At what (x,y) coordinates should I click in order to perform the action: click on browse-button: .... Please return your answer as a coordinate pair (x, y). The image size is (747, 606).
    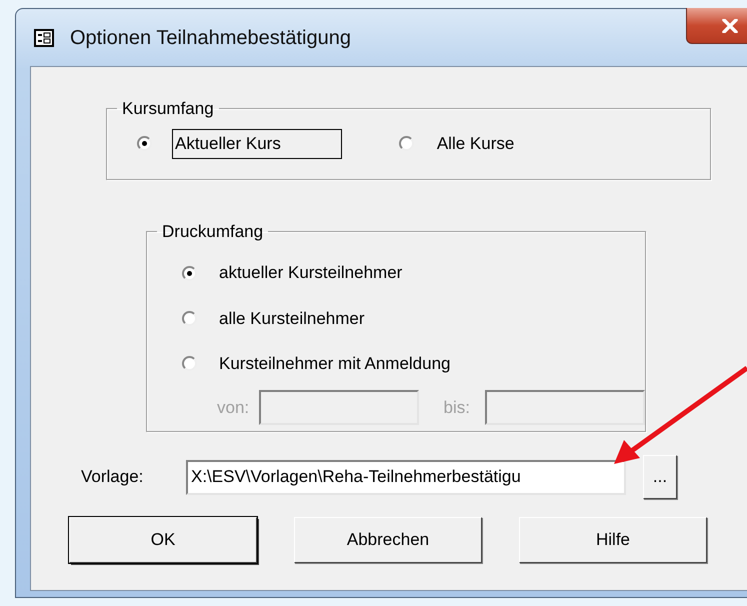
    Looking at the image, I should click on (660, 477).